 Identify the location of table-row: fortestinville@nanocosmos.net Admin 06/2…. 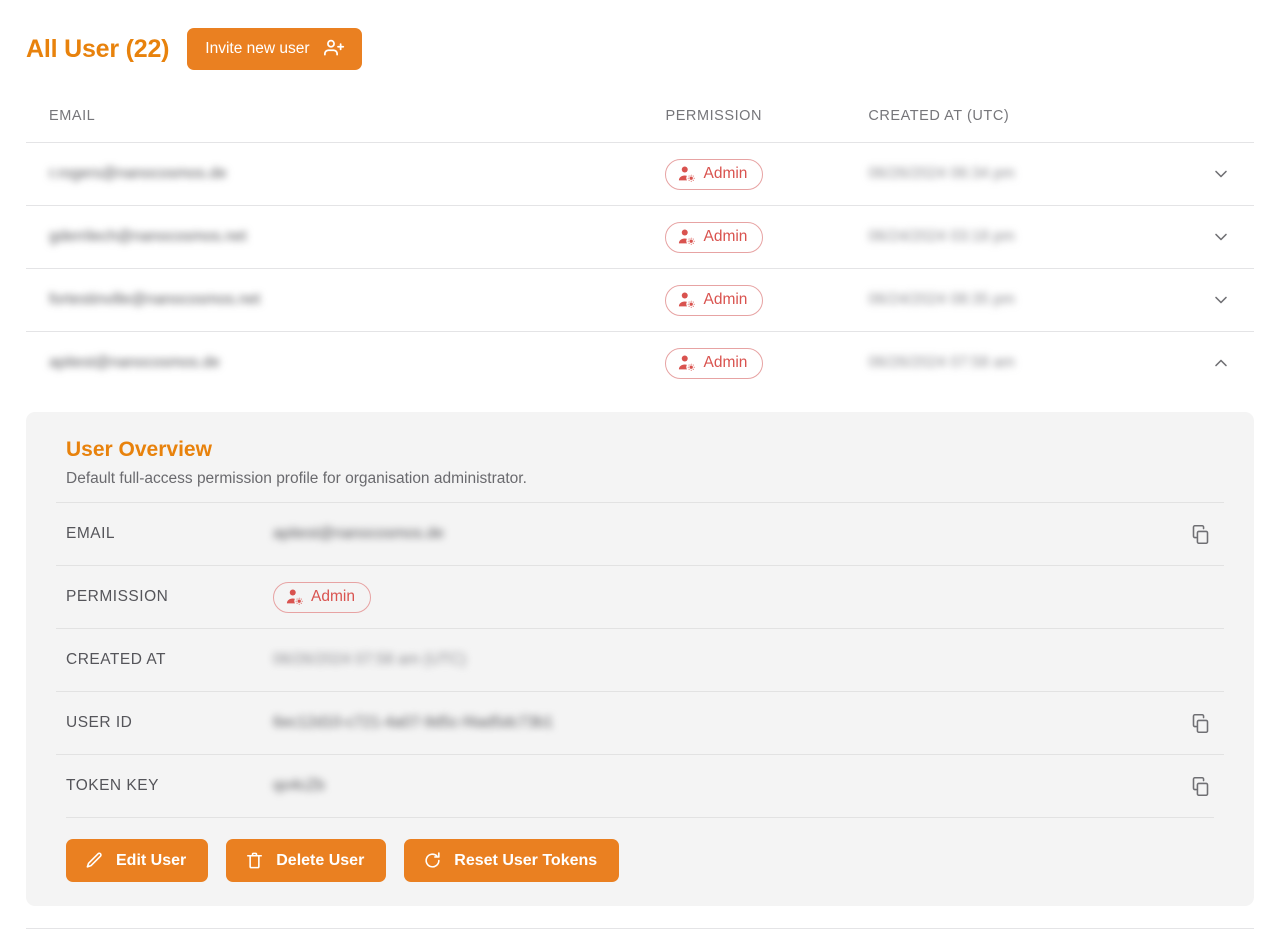
(640, 299).